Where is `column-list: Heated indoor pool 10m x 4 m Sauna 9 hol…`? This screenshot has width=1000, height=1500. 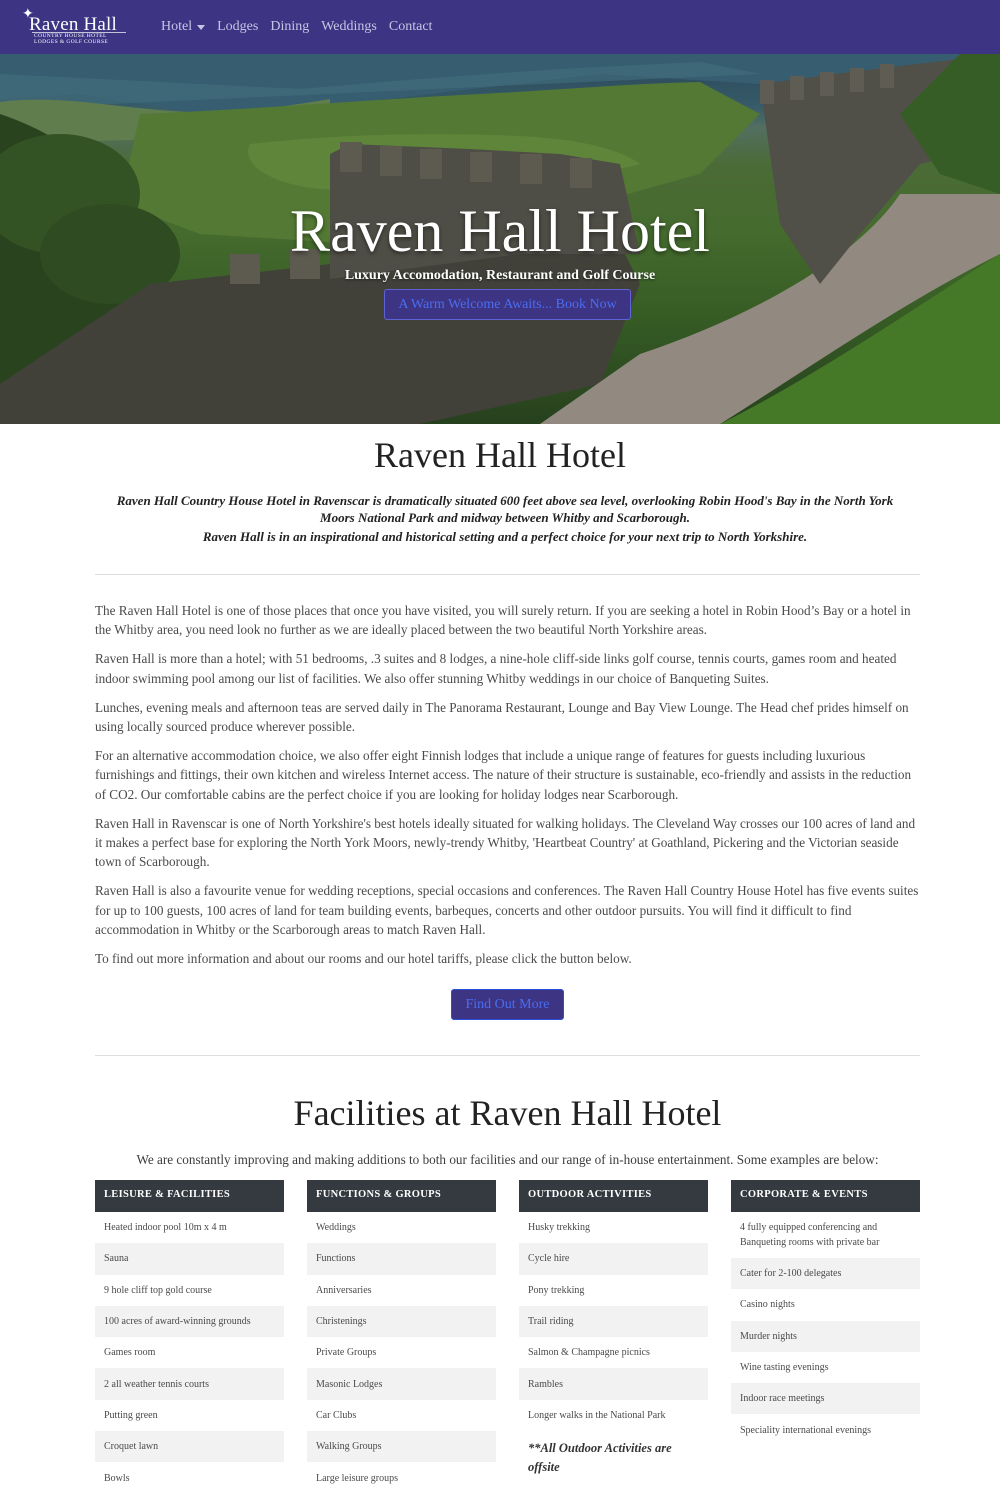
column-list: Heated indoor pool 10m x 4 m Sauna 9 hol… is located at coordinates (189, 1353).